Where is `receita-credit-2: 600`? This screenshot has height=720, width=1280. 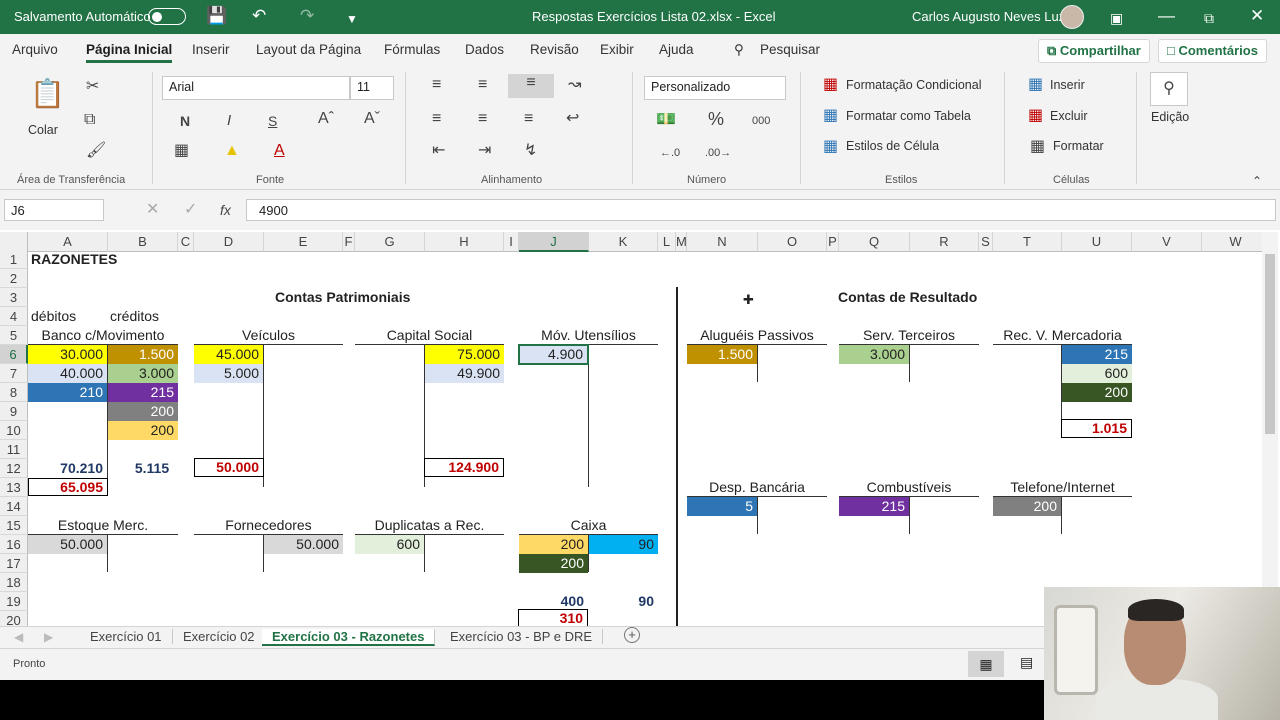 receita-credit-2: 600 is located at coordinates (1097, 373).